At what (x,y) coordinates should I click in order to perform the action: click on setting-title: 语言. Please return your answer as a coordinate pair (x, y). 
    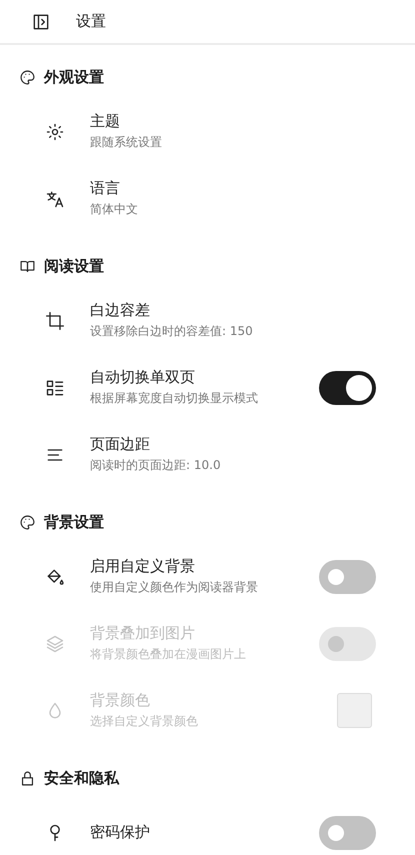
    Looking at the image, I should click on (233, 188).